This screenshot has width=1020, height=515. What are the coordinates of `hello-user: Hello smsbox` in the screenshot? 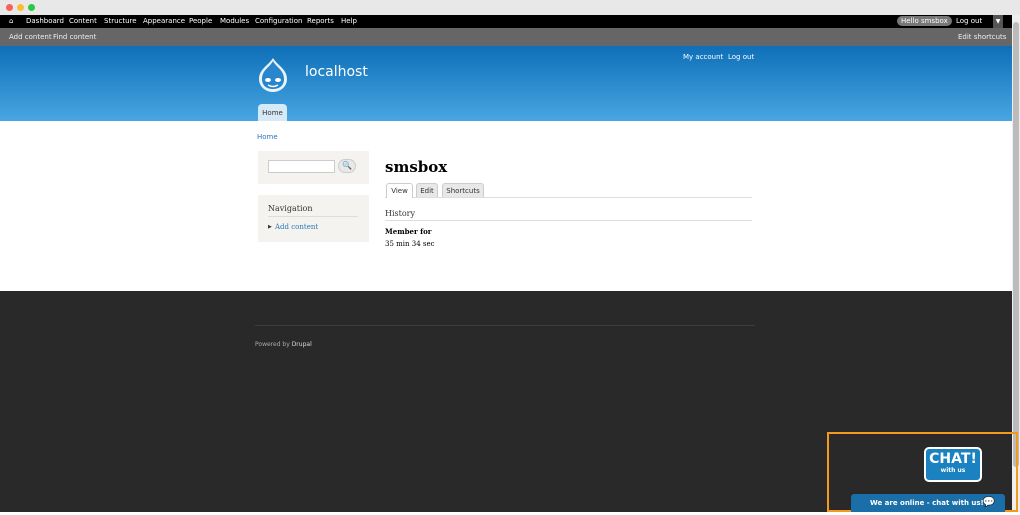 It's located at (924, 21).